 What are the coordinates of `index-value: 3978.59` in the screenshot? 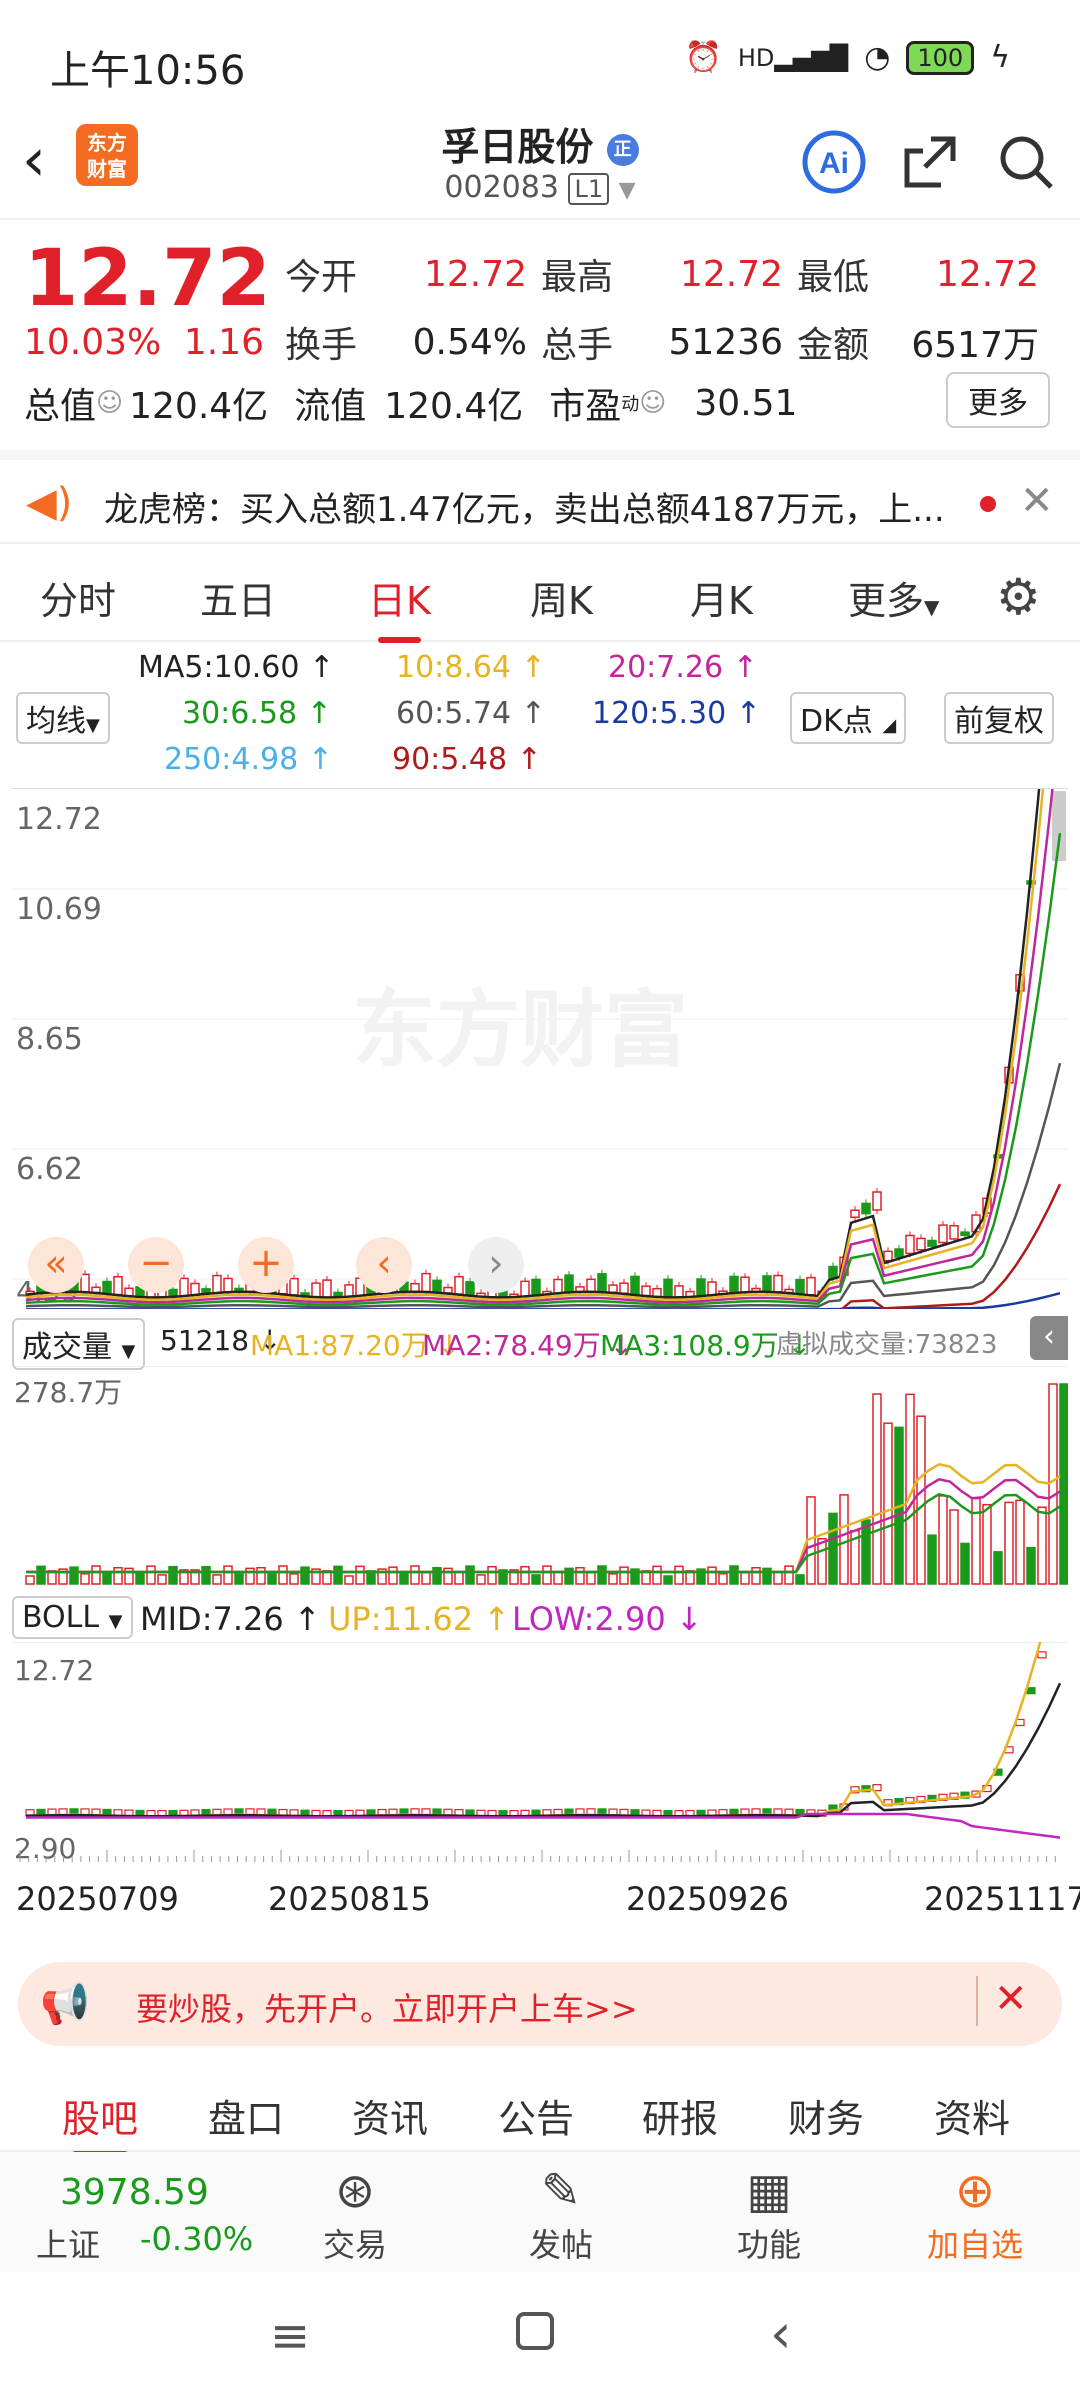 It's located at (134, 2192).